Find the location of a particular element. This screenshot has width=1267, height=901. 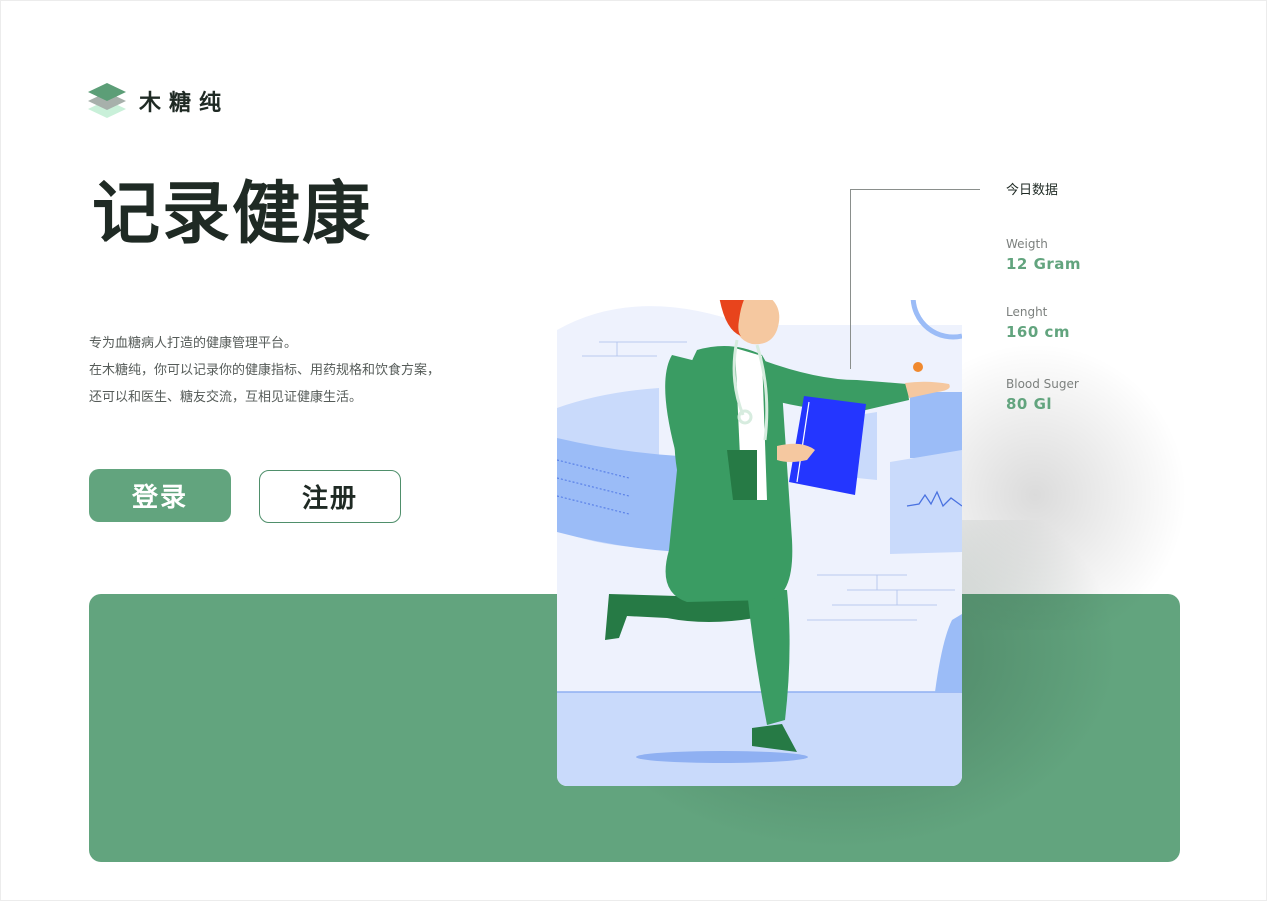

register-button: 注册 is located at coordinates (330, 496).